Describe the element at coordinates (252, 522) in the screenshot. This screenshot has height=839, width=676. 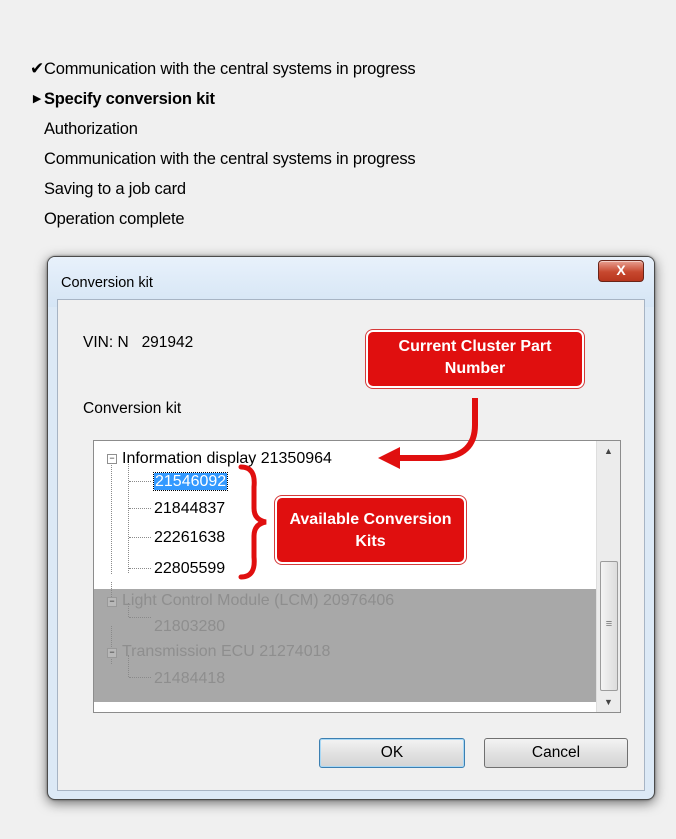
I see `curly-brace-icon` at that location.